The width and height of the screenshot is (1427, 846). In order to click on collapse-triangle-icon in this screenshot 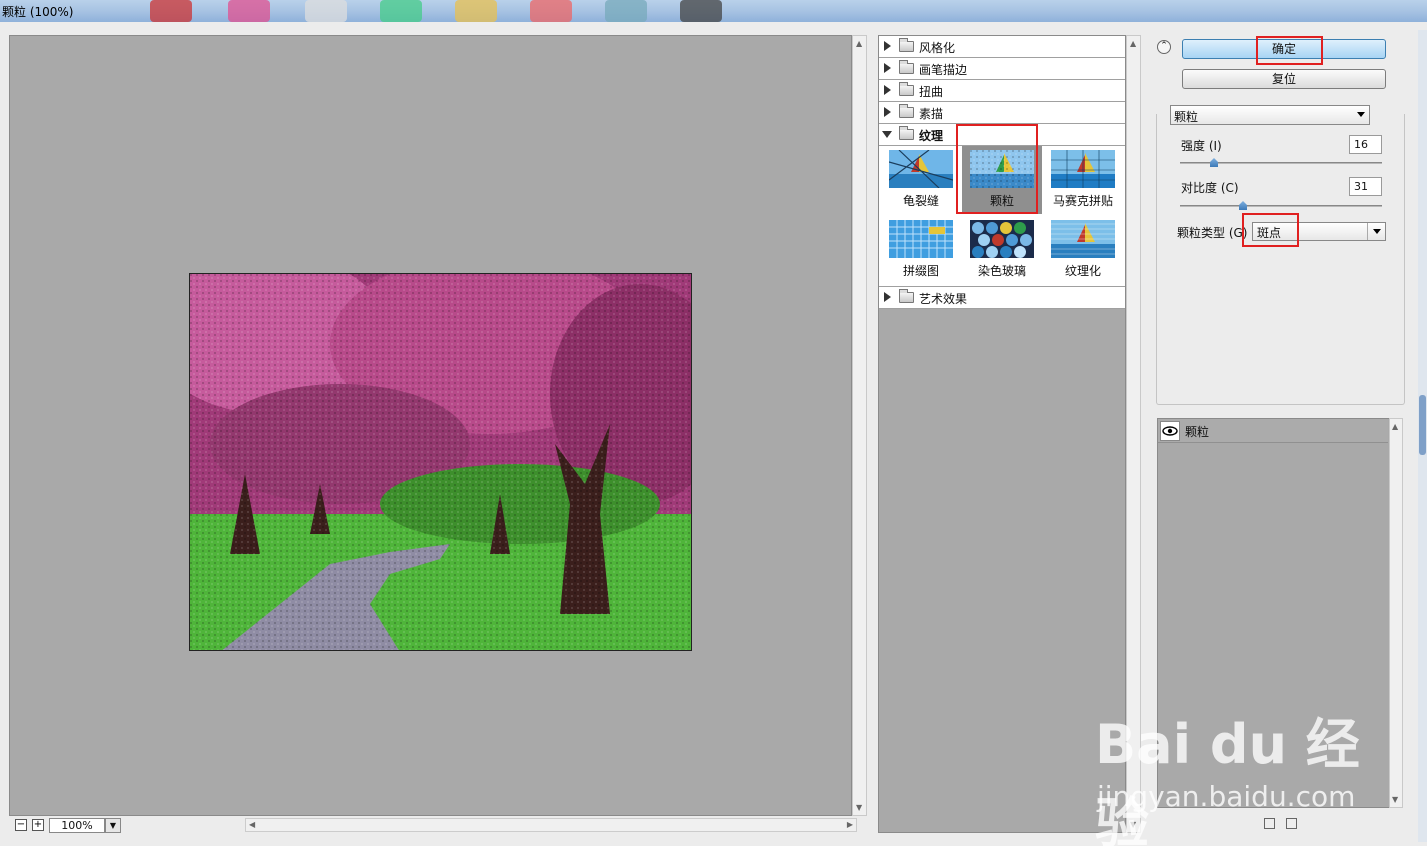, I will do `click(887, 134)`.